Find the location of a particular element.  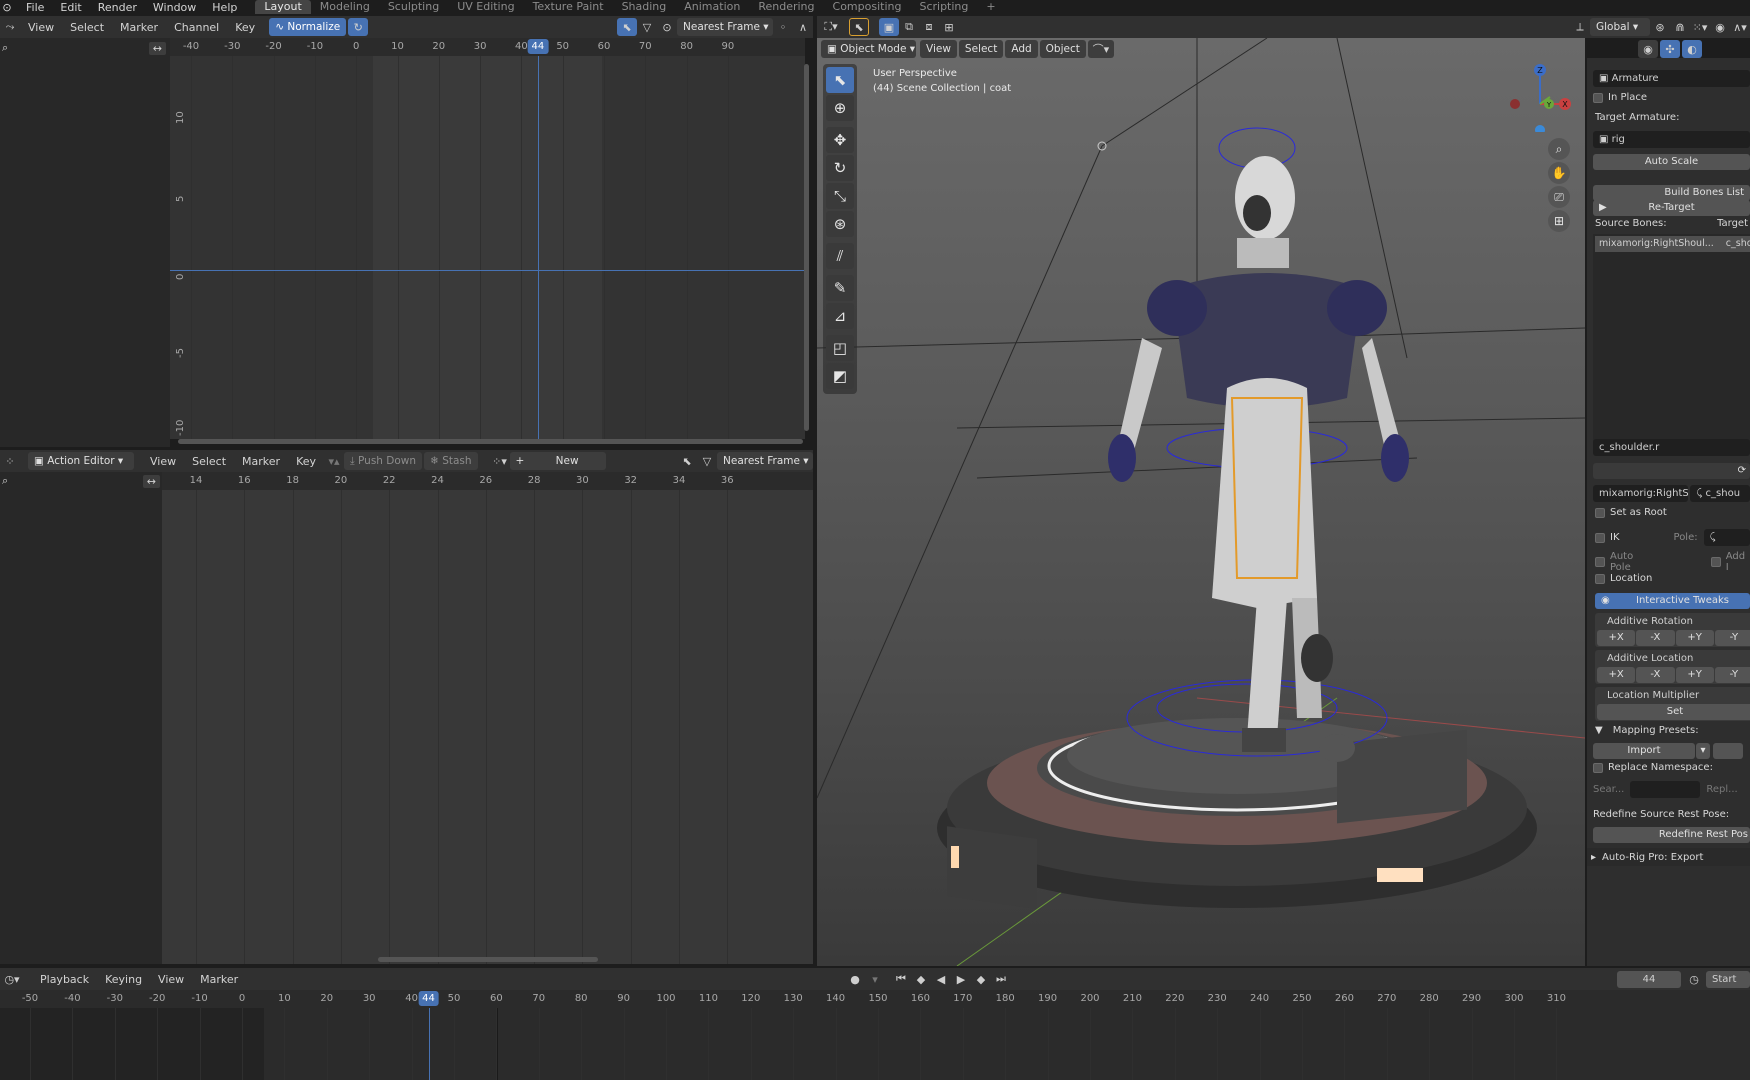

falloff-icon: ∧ is located at coordinates (803, 27).